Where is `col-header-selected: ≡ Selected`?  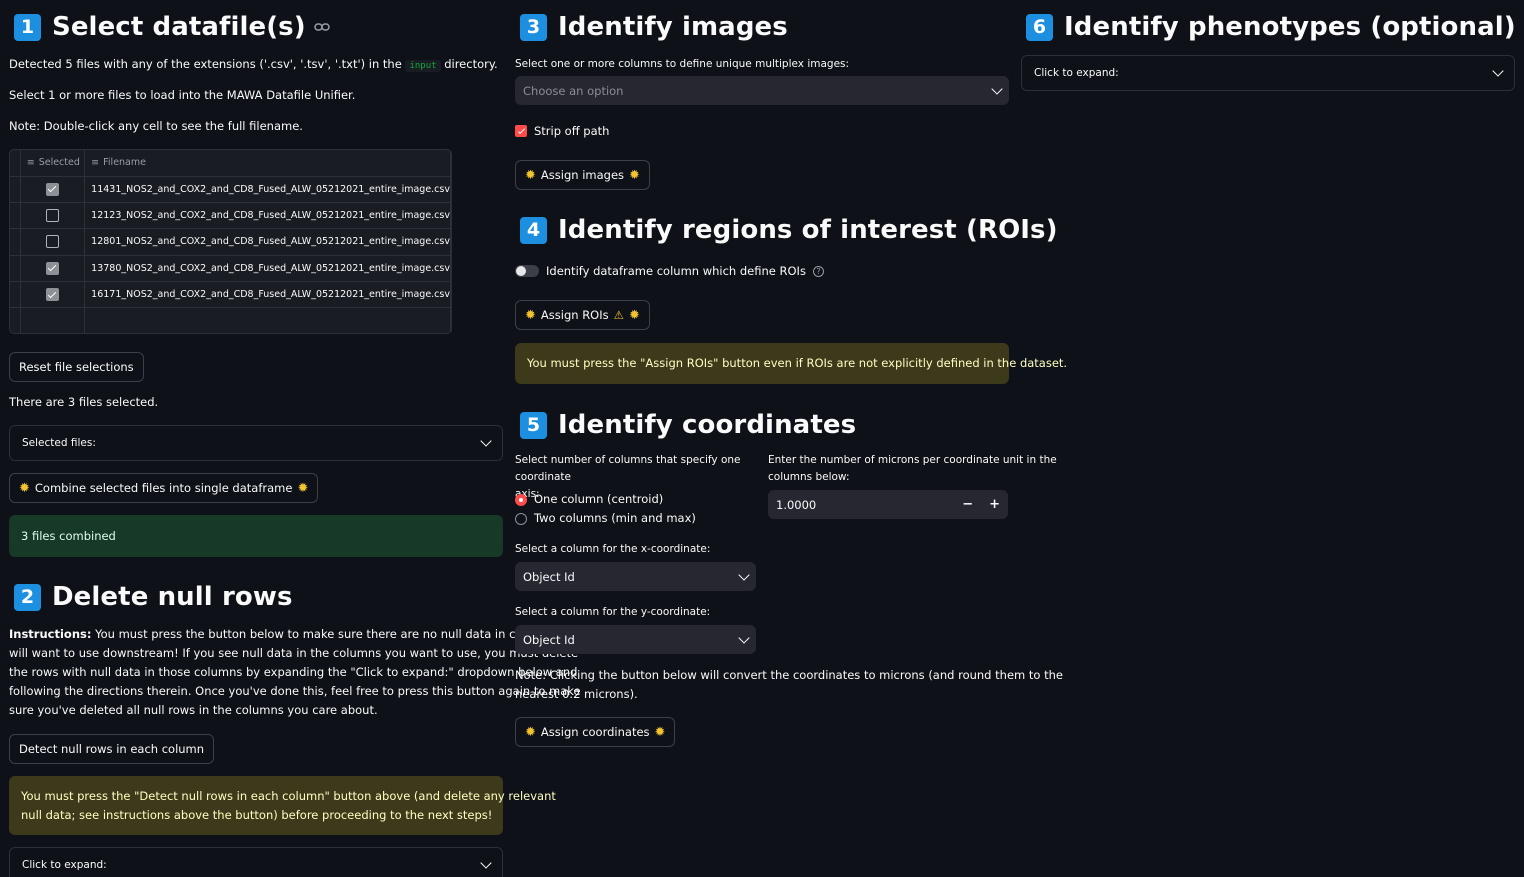 col-header-selected: ≡ Selected is located at coordinates (53, 163).